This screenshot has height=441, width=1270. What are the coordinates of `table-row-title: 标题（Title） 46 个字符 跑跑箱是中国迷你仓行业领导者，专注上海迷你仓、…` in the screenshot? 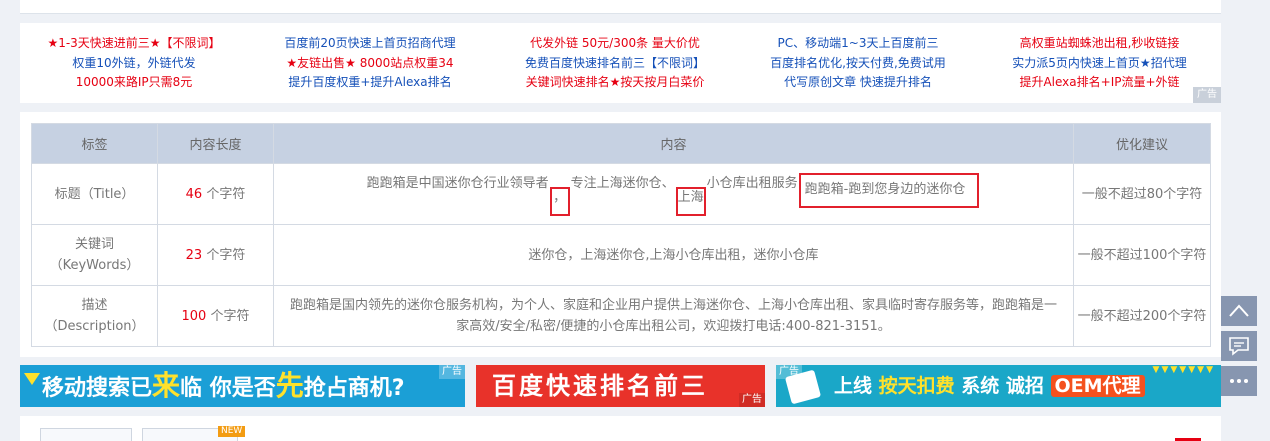 It's located at (621, 194).